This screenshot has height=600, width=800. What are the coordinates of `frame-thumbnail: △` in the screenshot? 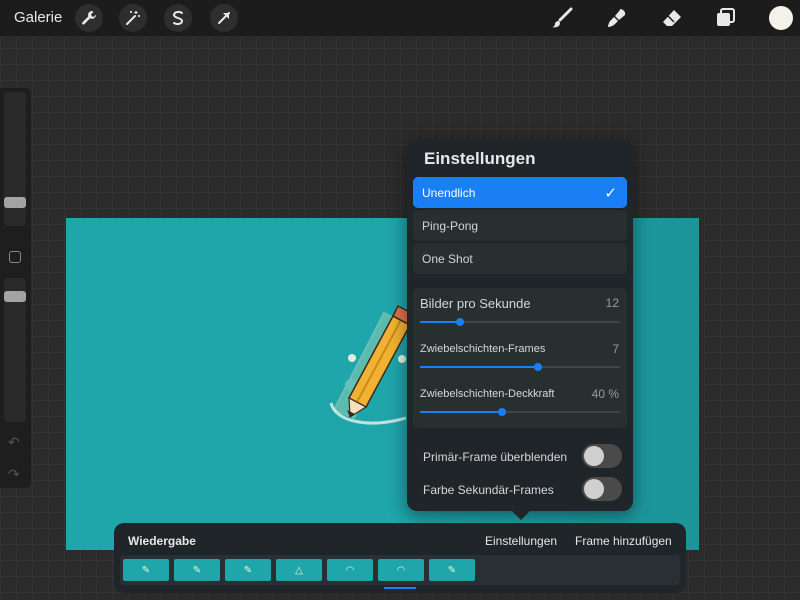 It's located at (299, 570).